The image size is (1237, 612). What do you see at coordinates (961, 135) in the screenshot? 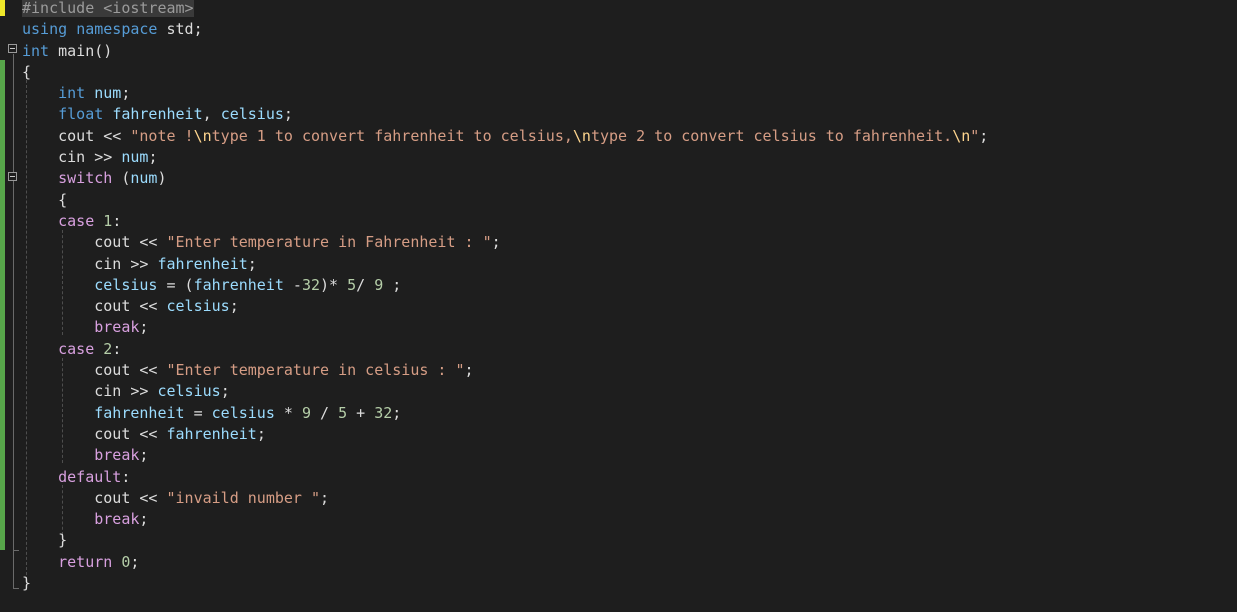
I see `code-token: \n` at bounding box center [961, 135].